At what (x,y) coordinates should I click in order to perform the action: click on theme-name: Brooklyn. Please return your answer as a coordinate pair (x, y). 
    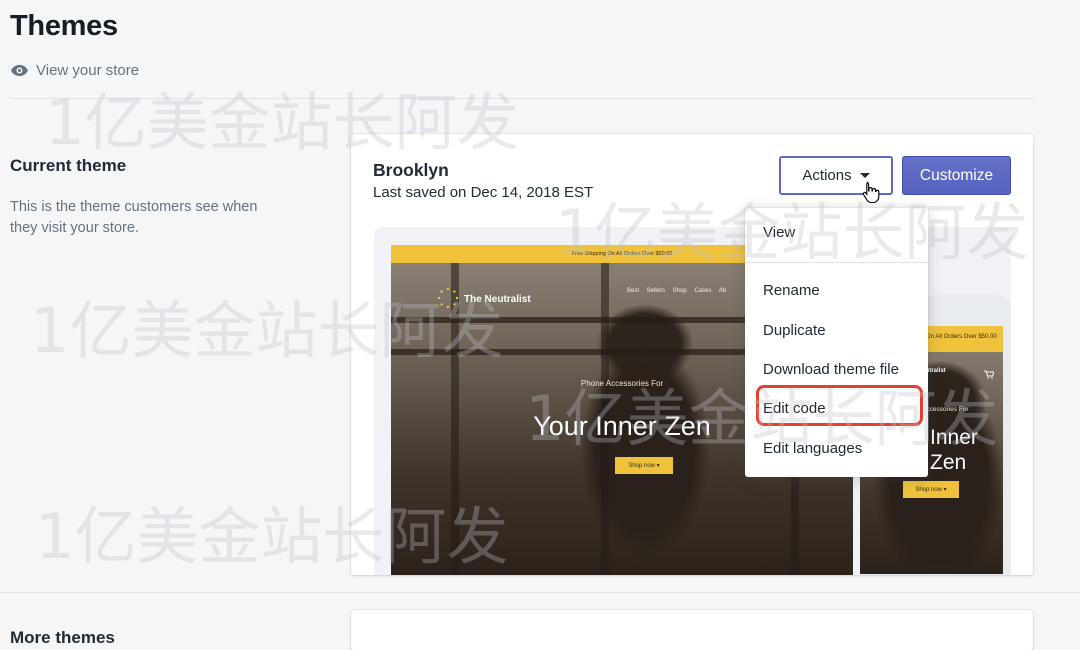
    Looking at the image, I should click on (411, 170).